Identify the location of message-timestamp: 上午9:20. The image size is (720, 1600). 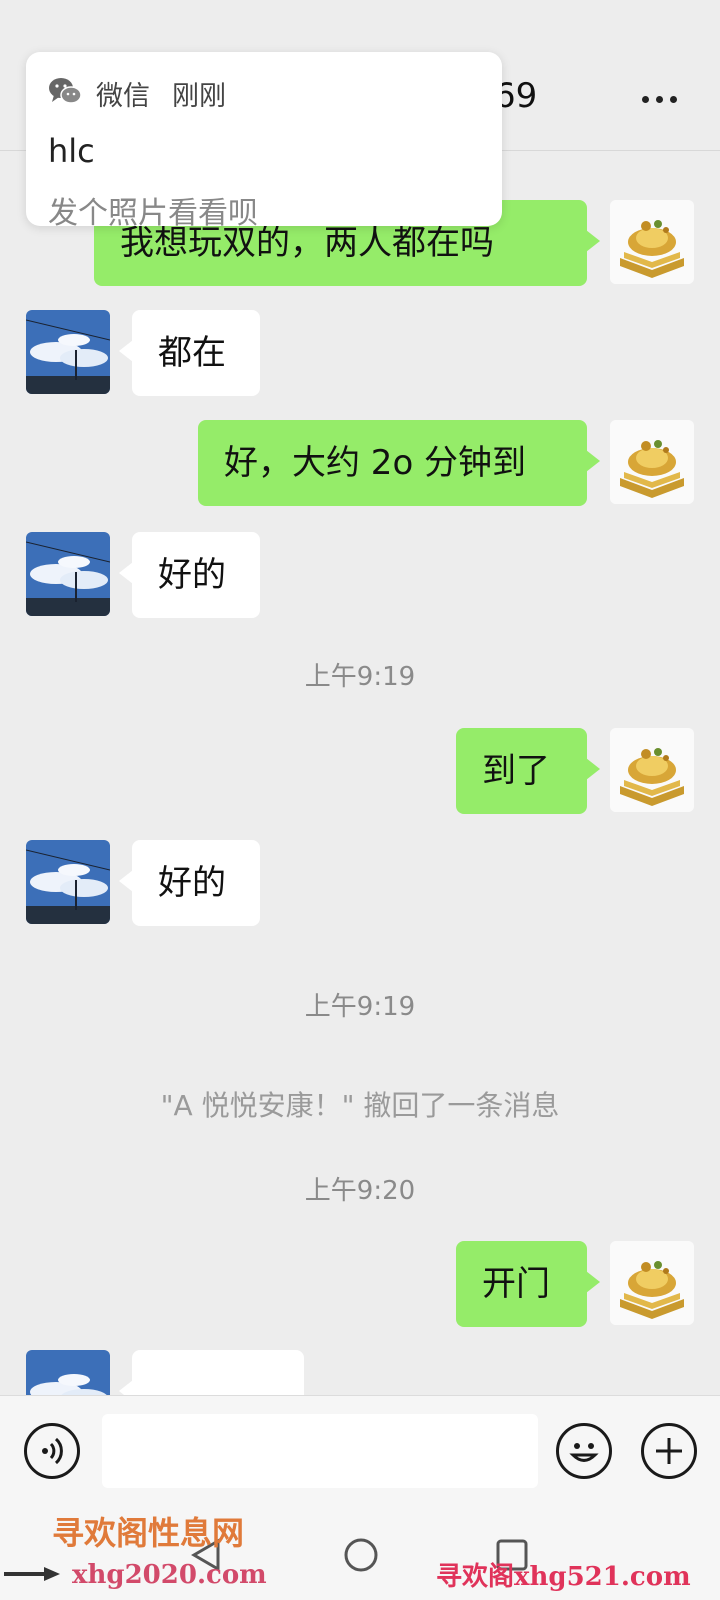
(360, 1191).